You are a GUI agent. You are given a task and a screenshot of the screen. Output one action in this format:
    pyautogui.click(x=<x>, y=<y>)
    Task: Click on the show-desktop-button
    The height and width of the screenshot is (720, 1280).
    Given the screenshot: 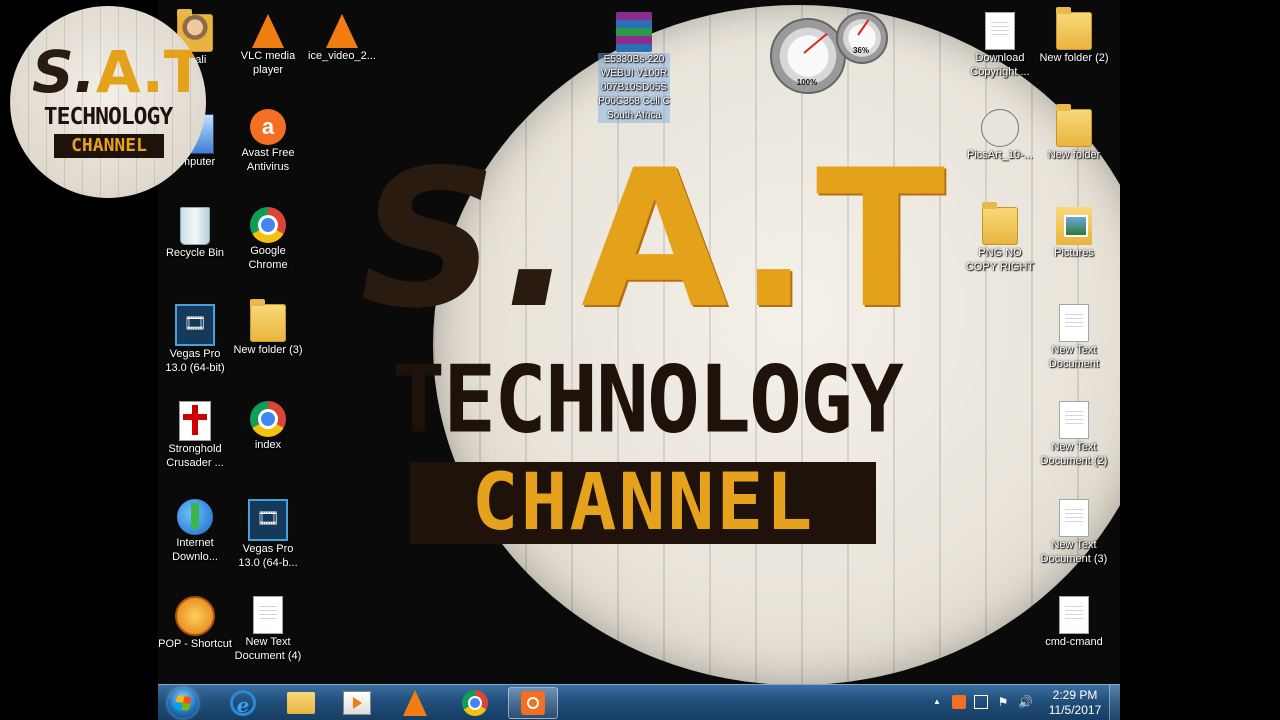 What is the action you would take?
    pyautogui.click(x=1114, y=702)
    